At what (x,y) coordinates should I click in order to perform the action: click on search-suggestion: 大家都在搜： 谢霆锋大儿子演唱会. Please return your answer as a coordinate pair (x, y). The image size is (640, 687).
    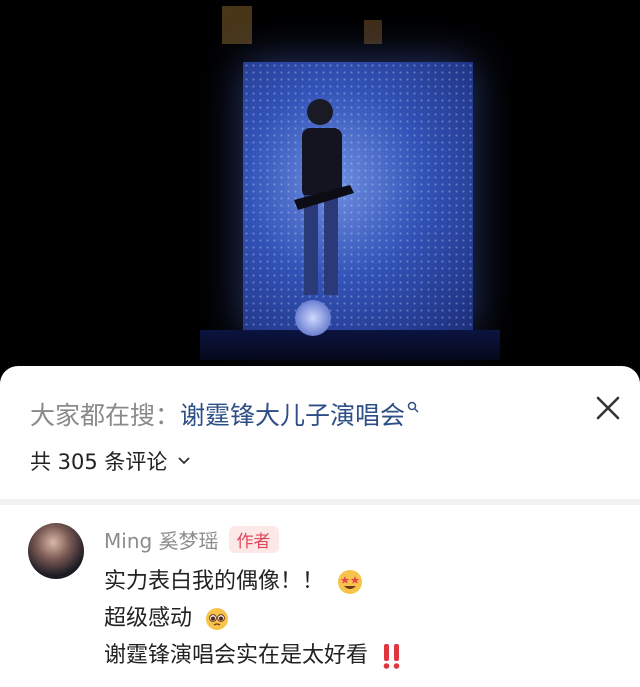
    Looking at the image, I should click on (224, 414).